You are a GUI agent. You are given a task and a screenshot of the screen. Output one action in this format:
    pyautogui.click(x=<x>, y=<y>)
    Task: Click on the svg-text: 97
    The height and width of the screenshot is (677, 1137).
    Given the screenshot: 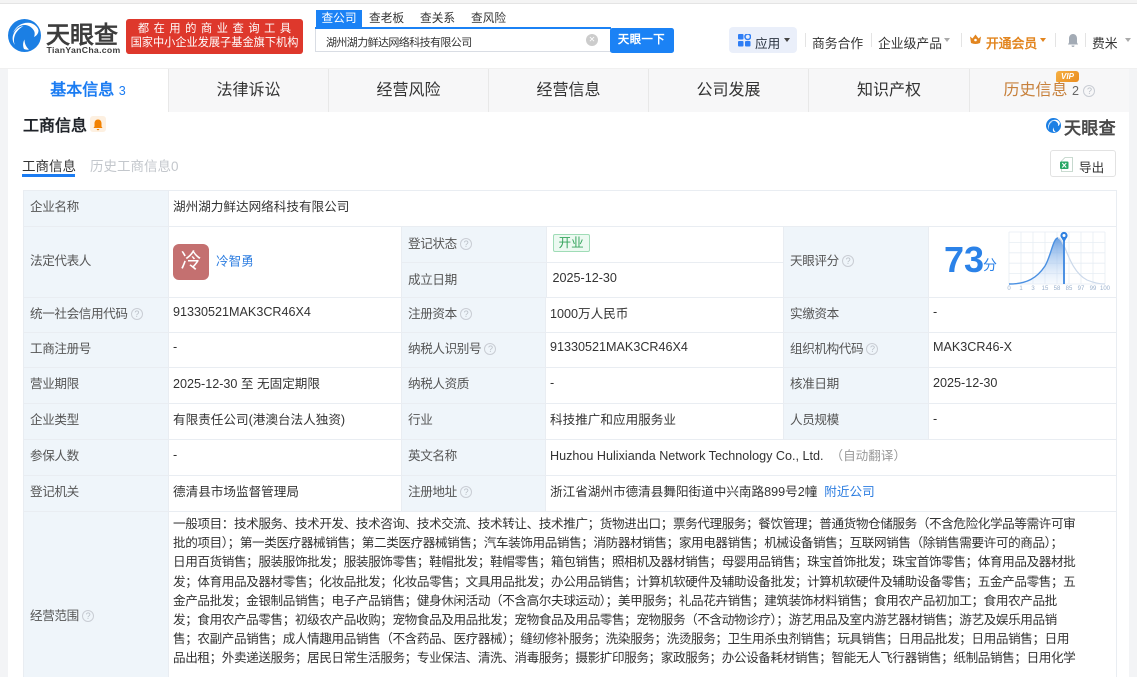 What is the action you would take?
    pyautogui.click(x=1081, y=289)
    